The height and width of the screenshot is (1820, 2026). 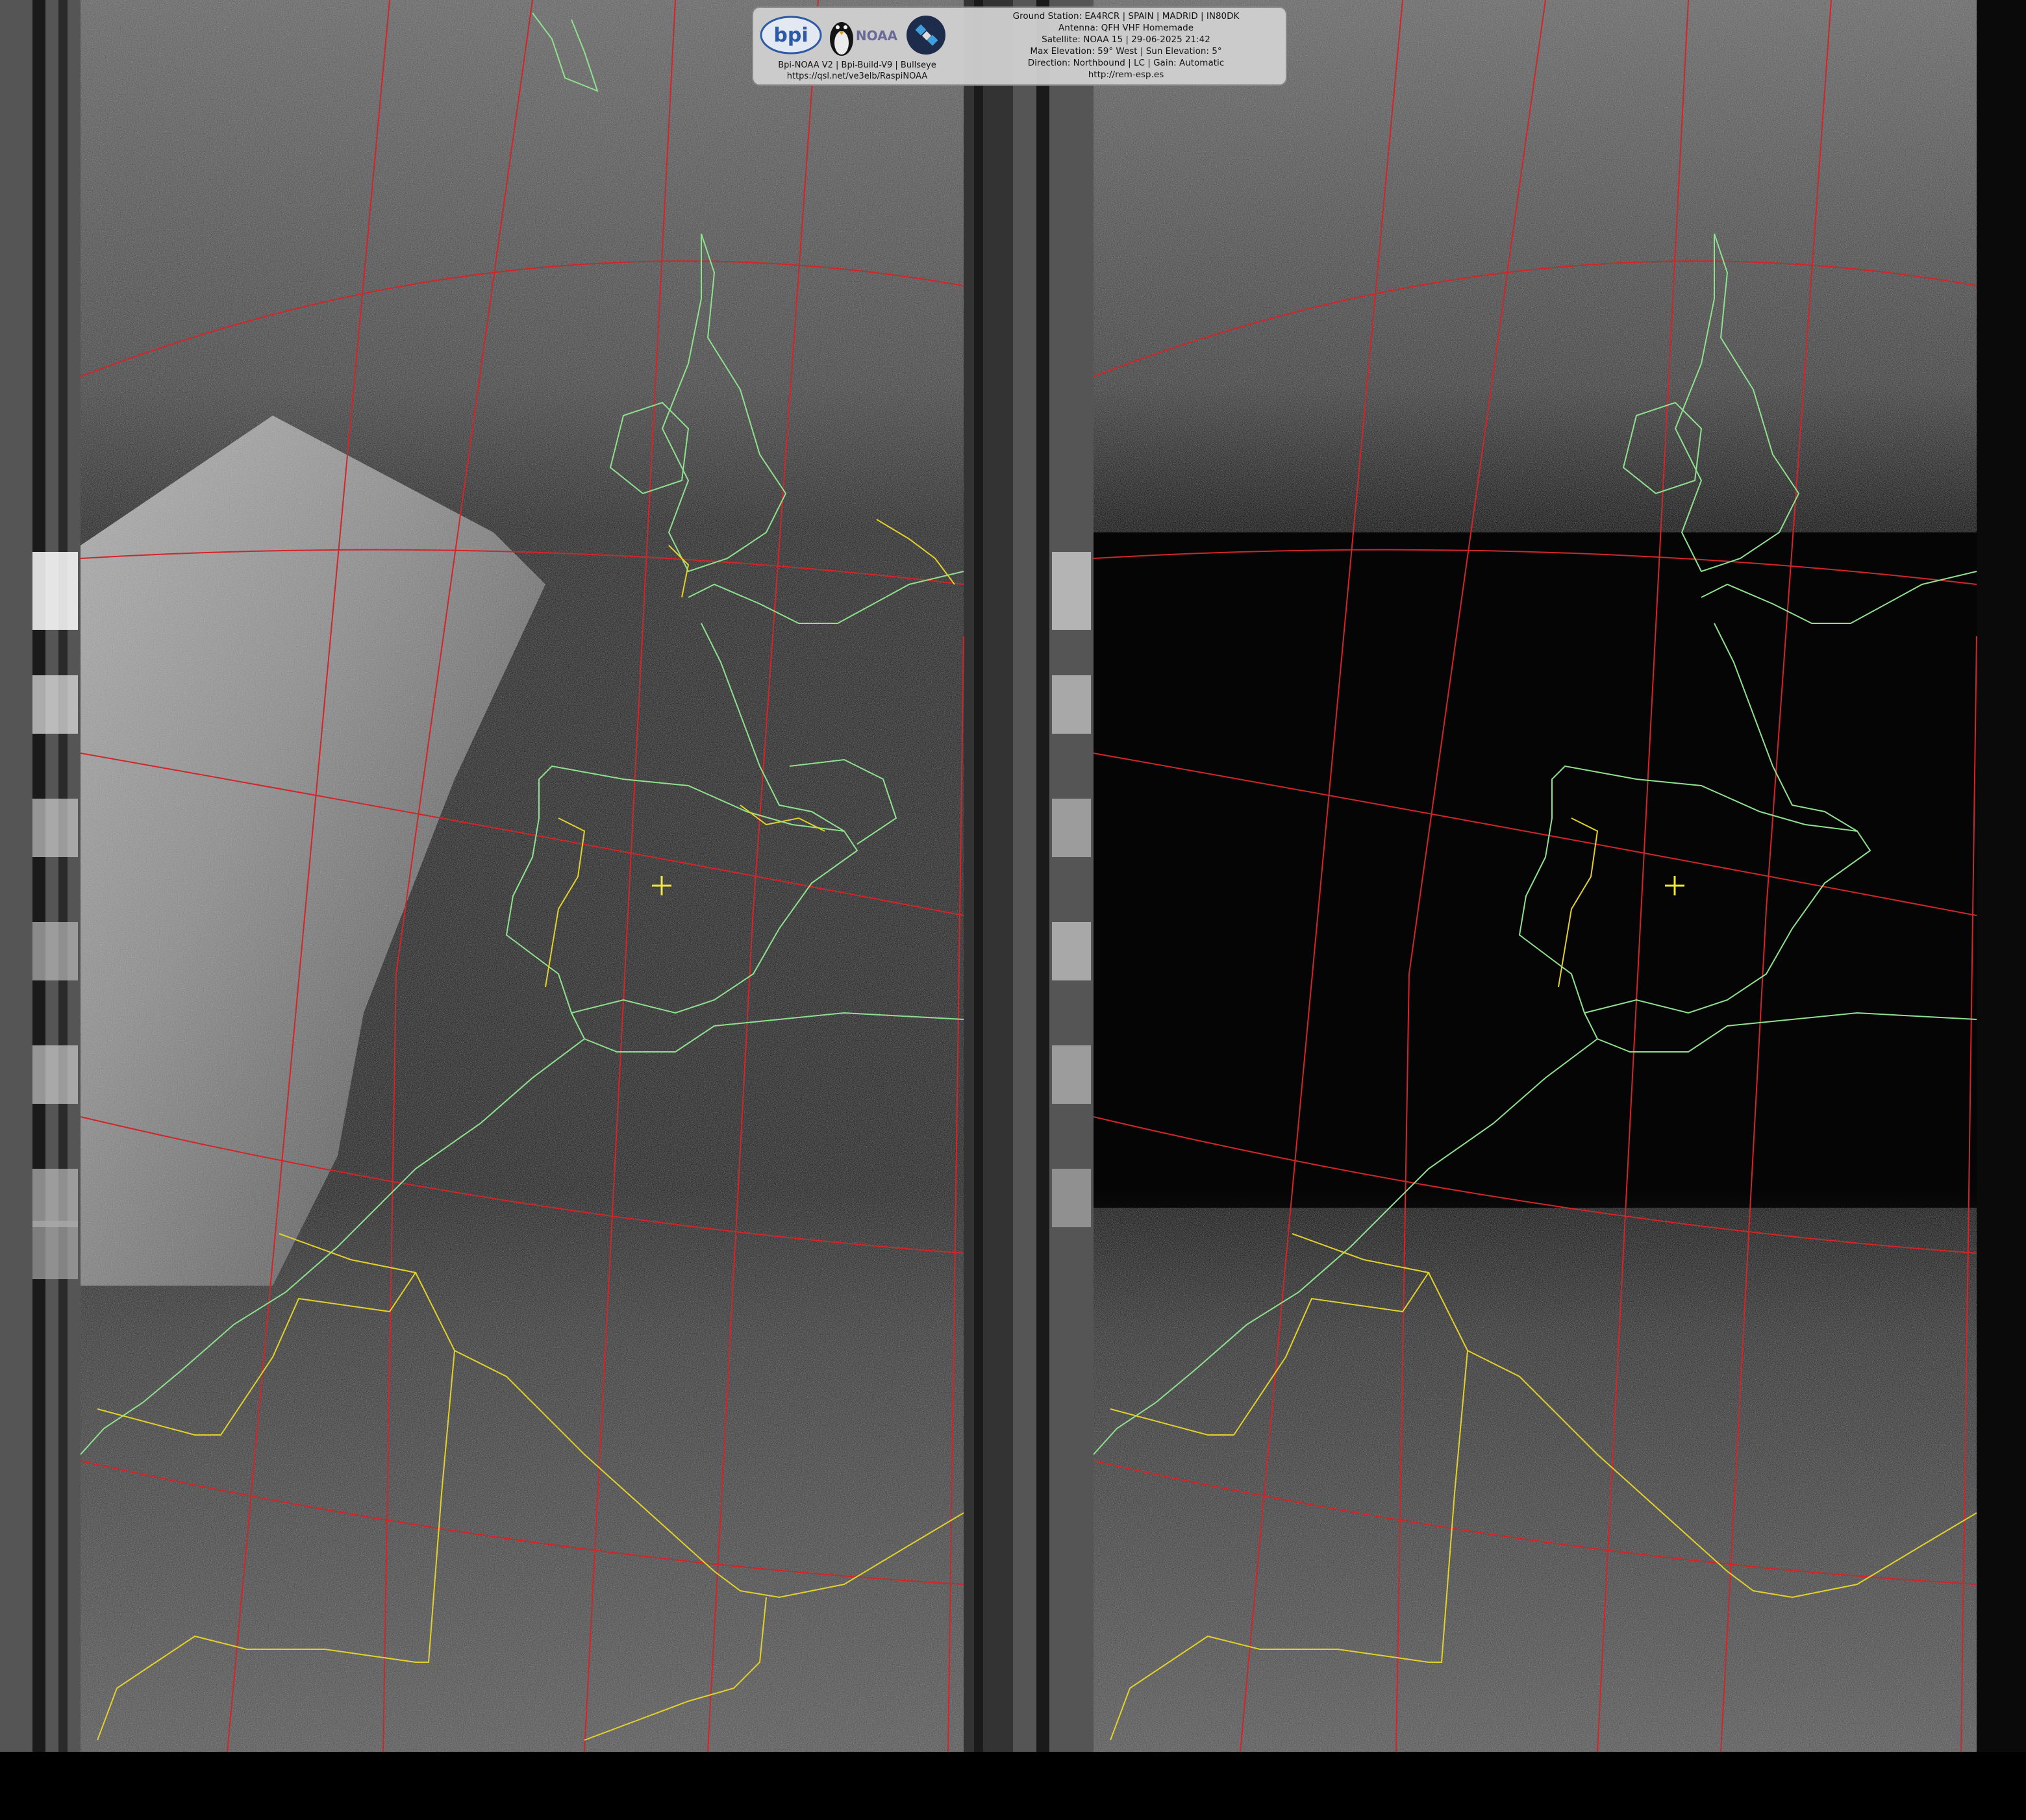 I want to click on satellite-line: Satellite: NOAA 15 | 29-06-2025 21:42, so click(x=1126, y=39).